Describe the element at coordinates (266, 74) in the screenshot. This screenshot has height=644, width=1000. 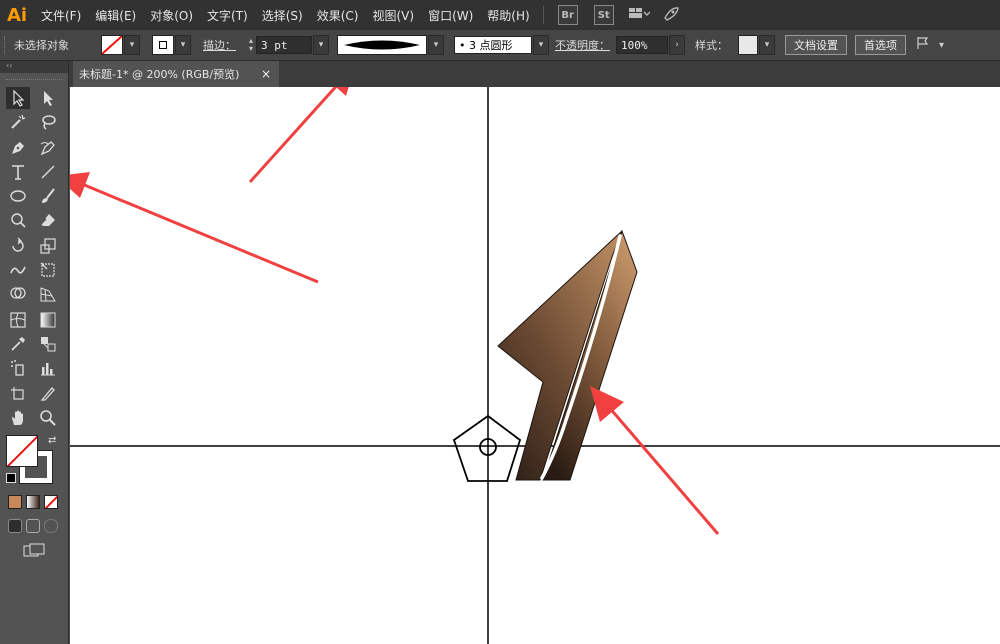
I see `close-icon: ×` at that location.